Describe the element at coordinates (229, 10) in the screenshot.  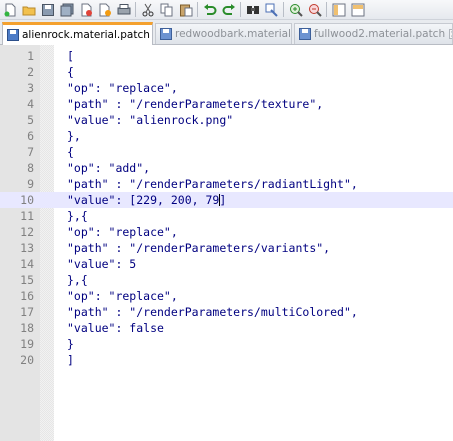
I see `redo-icon` at that location.